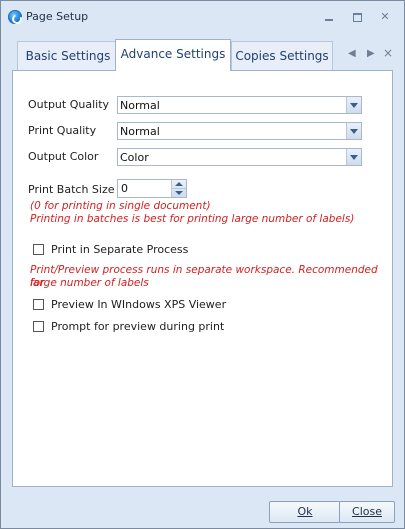 This screenshot has width=405, height=529. Describe the element at coordinates (239, 131) in the screenshot. I see `print-quality-dropdown: Normal` at that location.